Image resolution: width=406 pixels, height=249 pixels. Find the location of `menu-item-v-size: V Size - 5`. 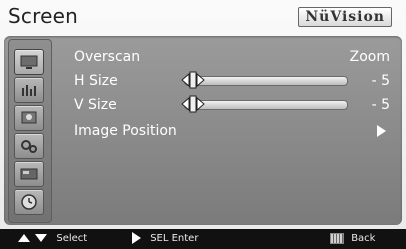

menu-item-v-size: V Size - 5 is located at coordinates (232, 105).